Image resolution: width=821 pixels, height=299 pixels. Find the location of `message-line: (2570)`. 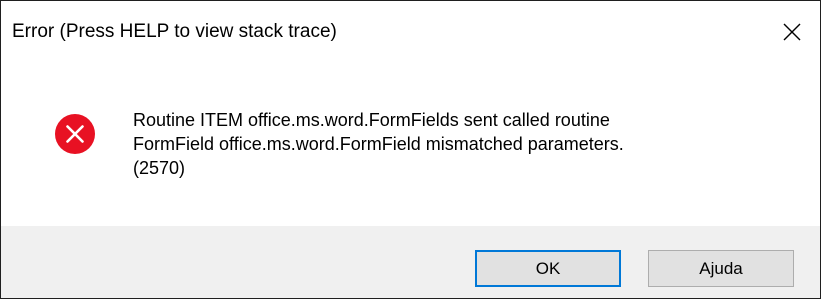

message-line: (2570) is located at coordinates (159, 168).